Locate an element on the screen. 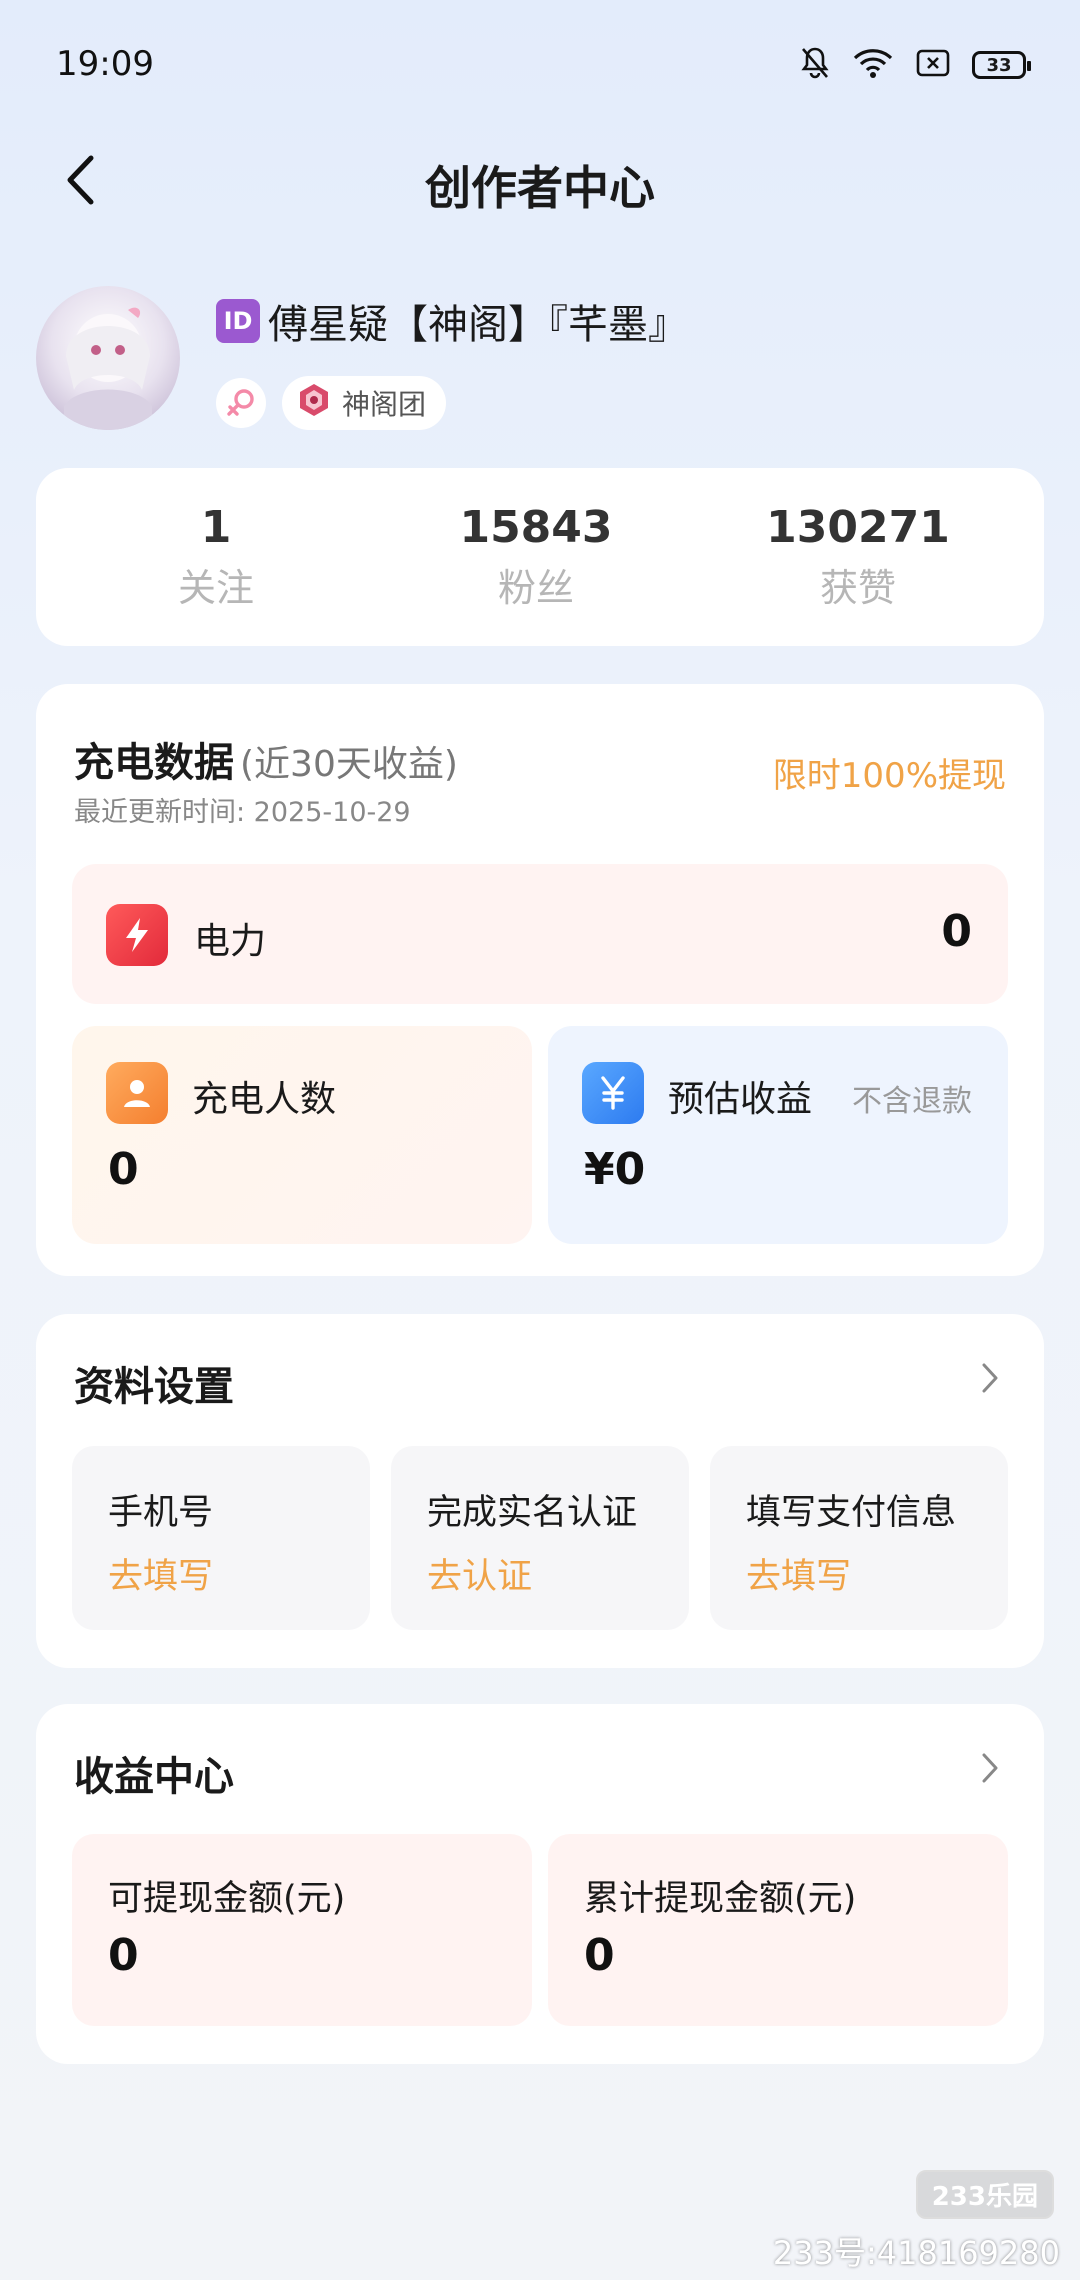  stats-card: 1 关注 15843 粉丝 130271 获赞 is located at coordinates (540, 557).